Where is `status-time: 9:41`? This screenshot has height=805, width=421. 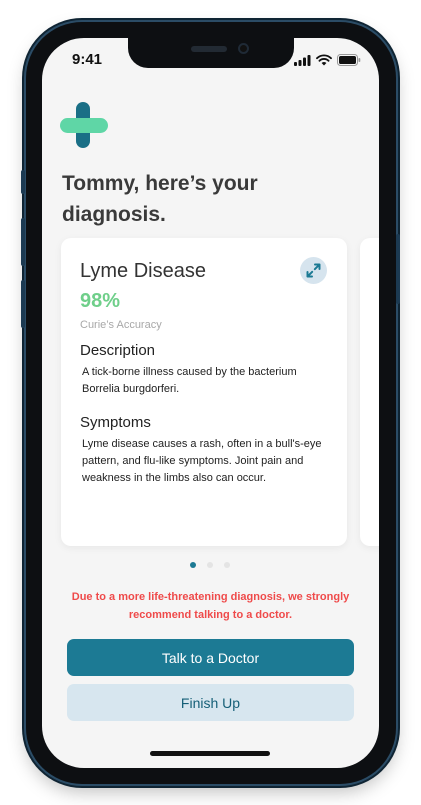 status-time: 9:41 is located at coordinates (87, 59).